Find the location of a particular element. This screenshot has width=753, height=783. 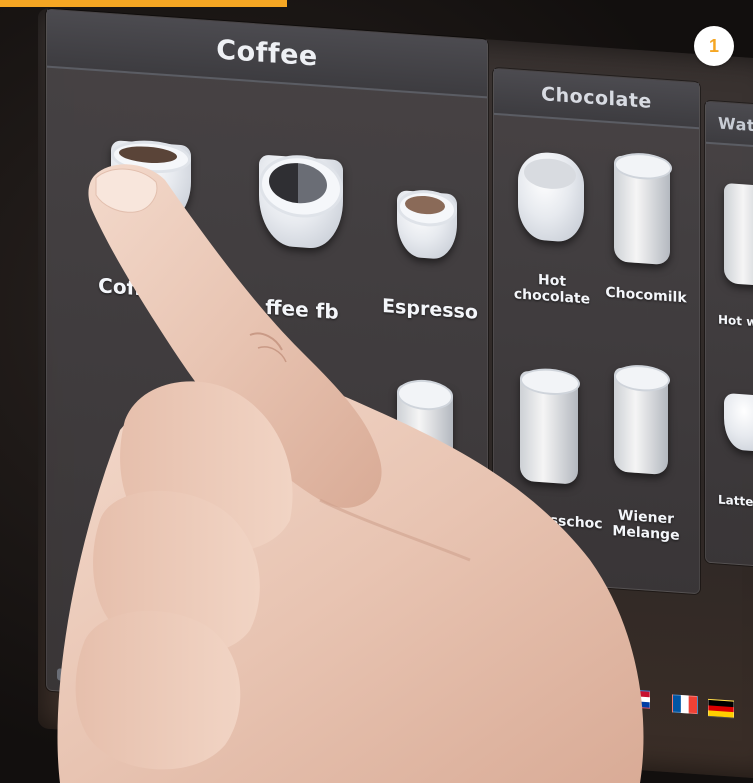

wiener-melange-label: Wiener Melange is located at coordinates (646, 525).